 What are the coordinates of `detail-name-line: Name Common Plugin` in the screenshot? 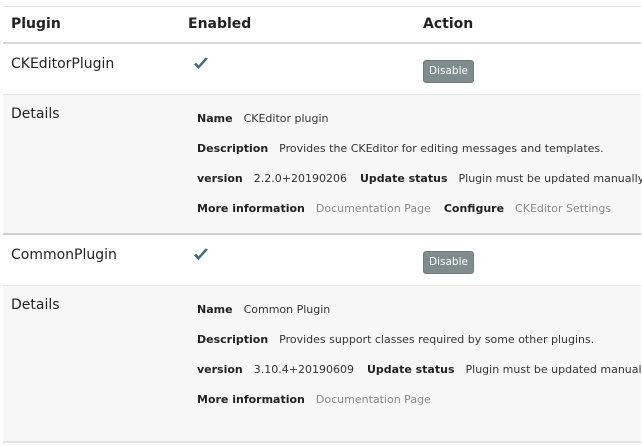 It's located at (270, 309).